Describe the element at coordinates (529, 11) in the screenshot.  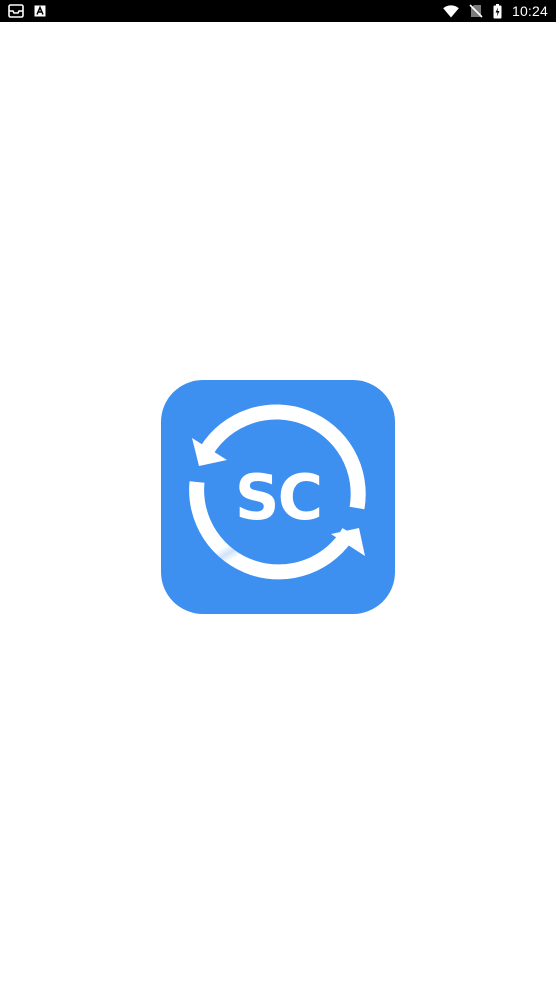
I see `status-time: 10:24` at that location.